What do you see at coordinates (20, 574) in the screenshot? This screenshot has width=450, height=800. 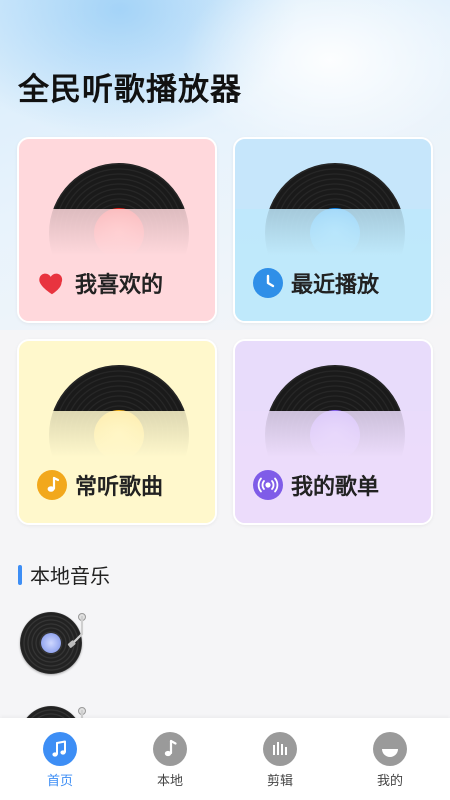 I see `section-accent-bar` at bounding box center [20, 574].